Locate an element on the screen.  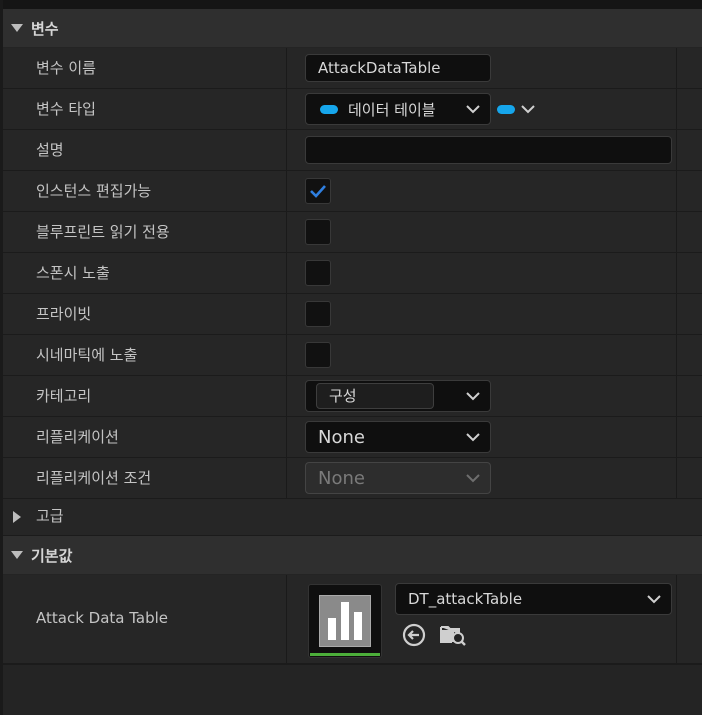
variable-type-dropdown: 데이터 테이블 is located at coordinates (398, 109).